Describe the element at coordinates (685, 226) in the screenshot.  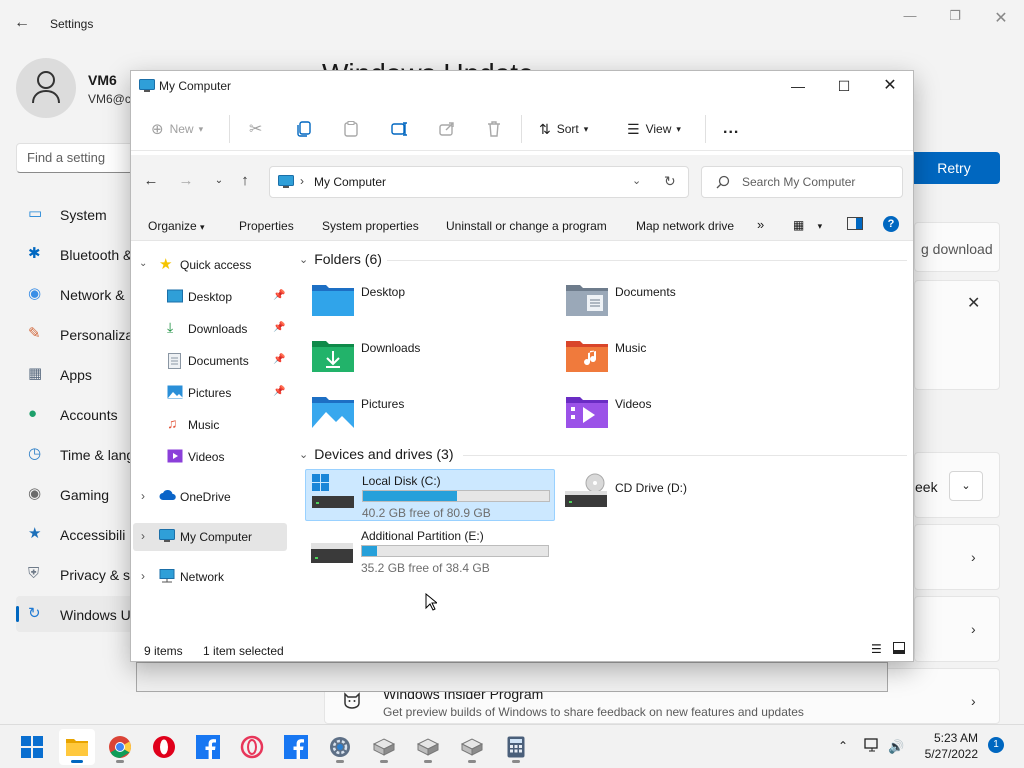
I see `map-network-drive-button: Map network drive` at that location.